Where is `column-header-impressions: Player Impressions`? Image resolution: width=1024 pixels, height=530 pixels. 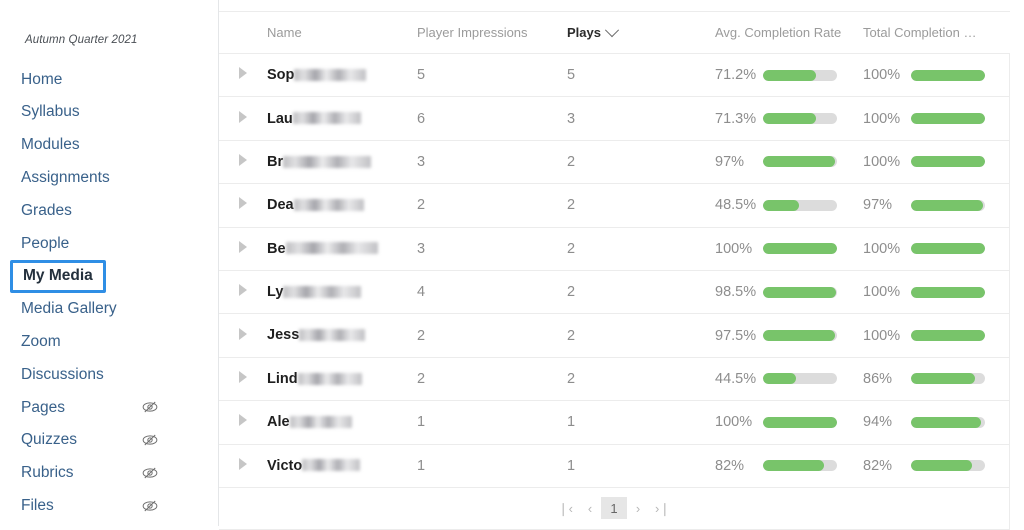
column-header-impressions: Player Impressions is located at coordinates (492, 33).